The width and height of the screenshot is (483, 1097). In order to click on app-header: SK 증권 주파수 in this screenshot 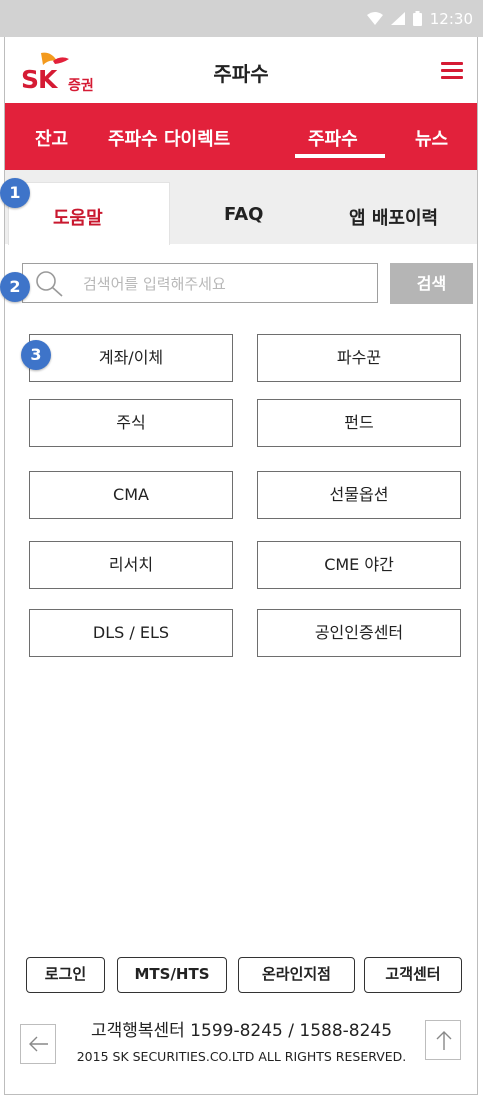, I will do `click(241, 70)`.